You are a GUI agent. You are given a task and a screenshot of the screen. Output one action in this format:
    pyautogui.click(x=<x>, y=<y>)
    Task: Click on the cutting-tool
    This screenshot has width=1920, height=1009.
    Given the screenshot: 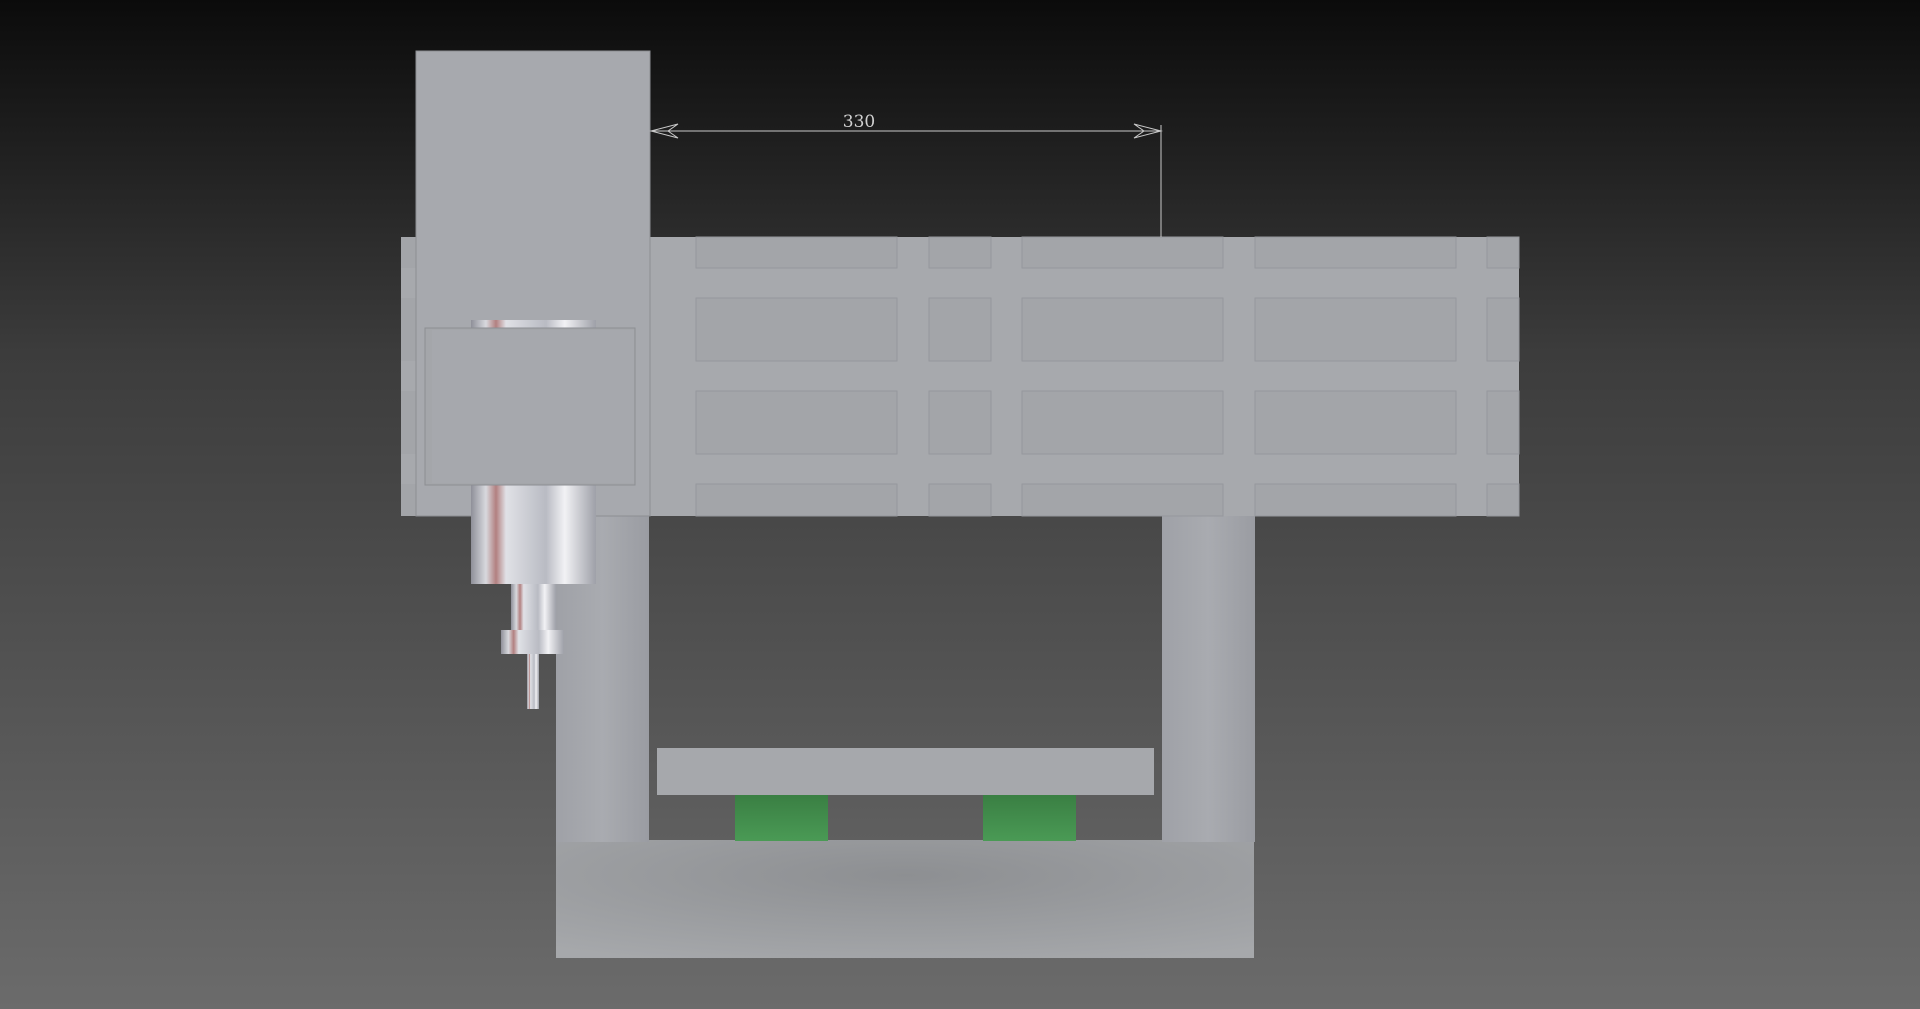 What is the action you would take?
    pyautogui.click(x=533, y=681)
    